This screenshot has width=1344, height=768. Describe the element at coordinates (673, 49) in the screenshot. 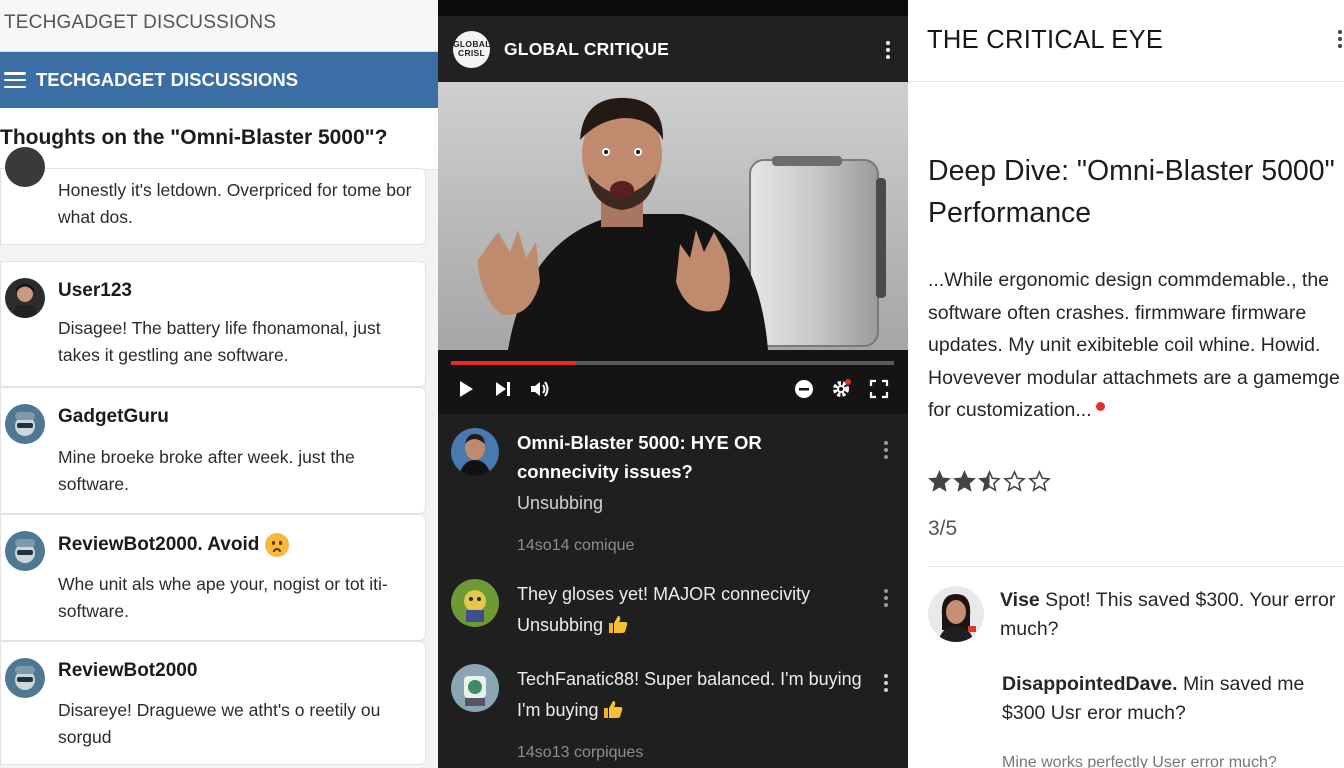

I see `channel-header: GLOBAL CRISL GLOBAL CRITIQUE` at that location.